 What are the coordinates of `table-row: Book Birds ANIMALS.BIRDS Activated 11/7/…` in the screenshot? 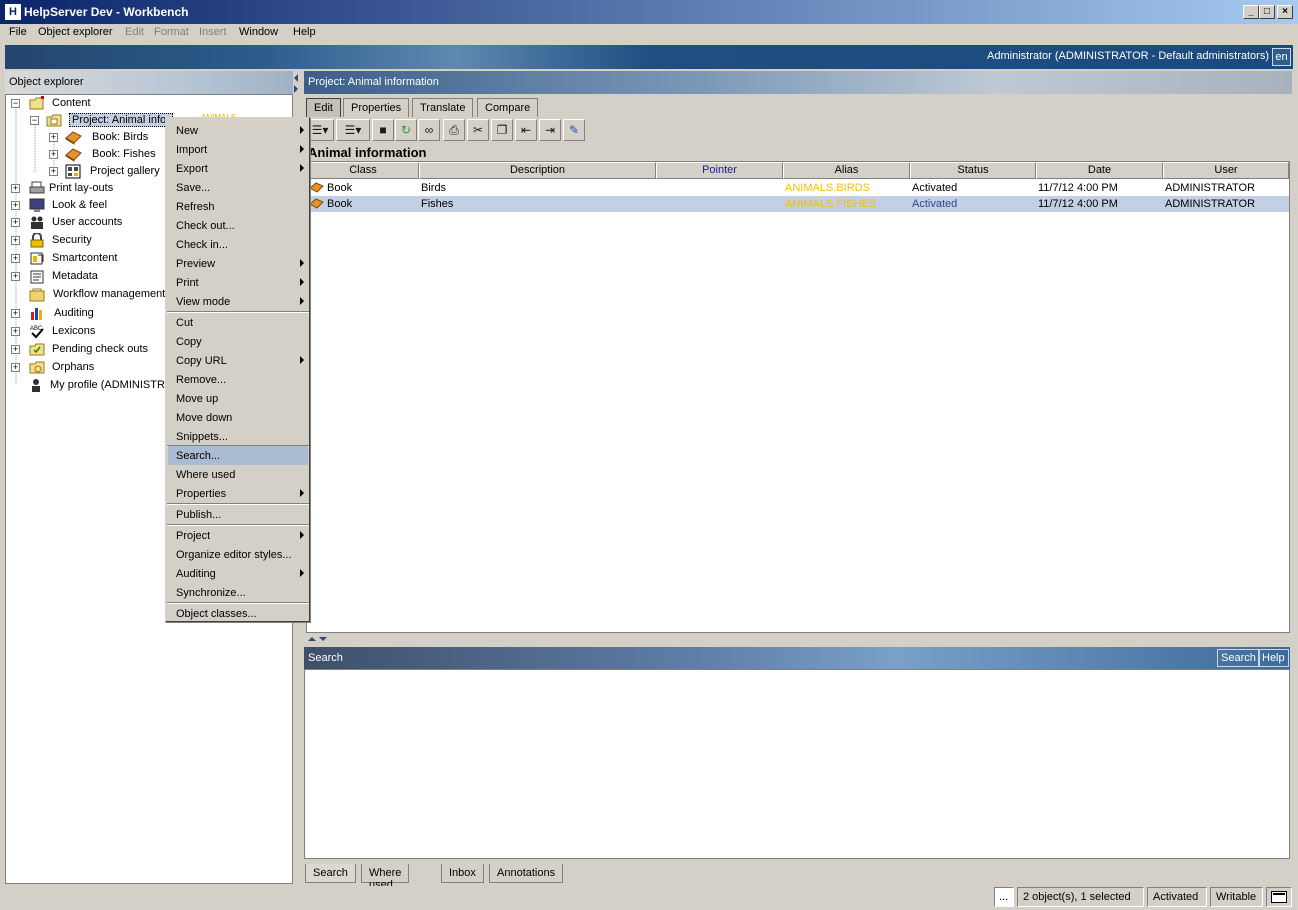 It's located at (798, 188).